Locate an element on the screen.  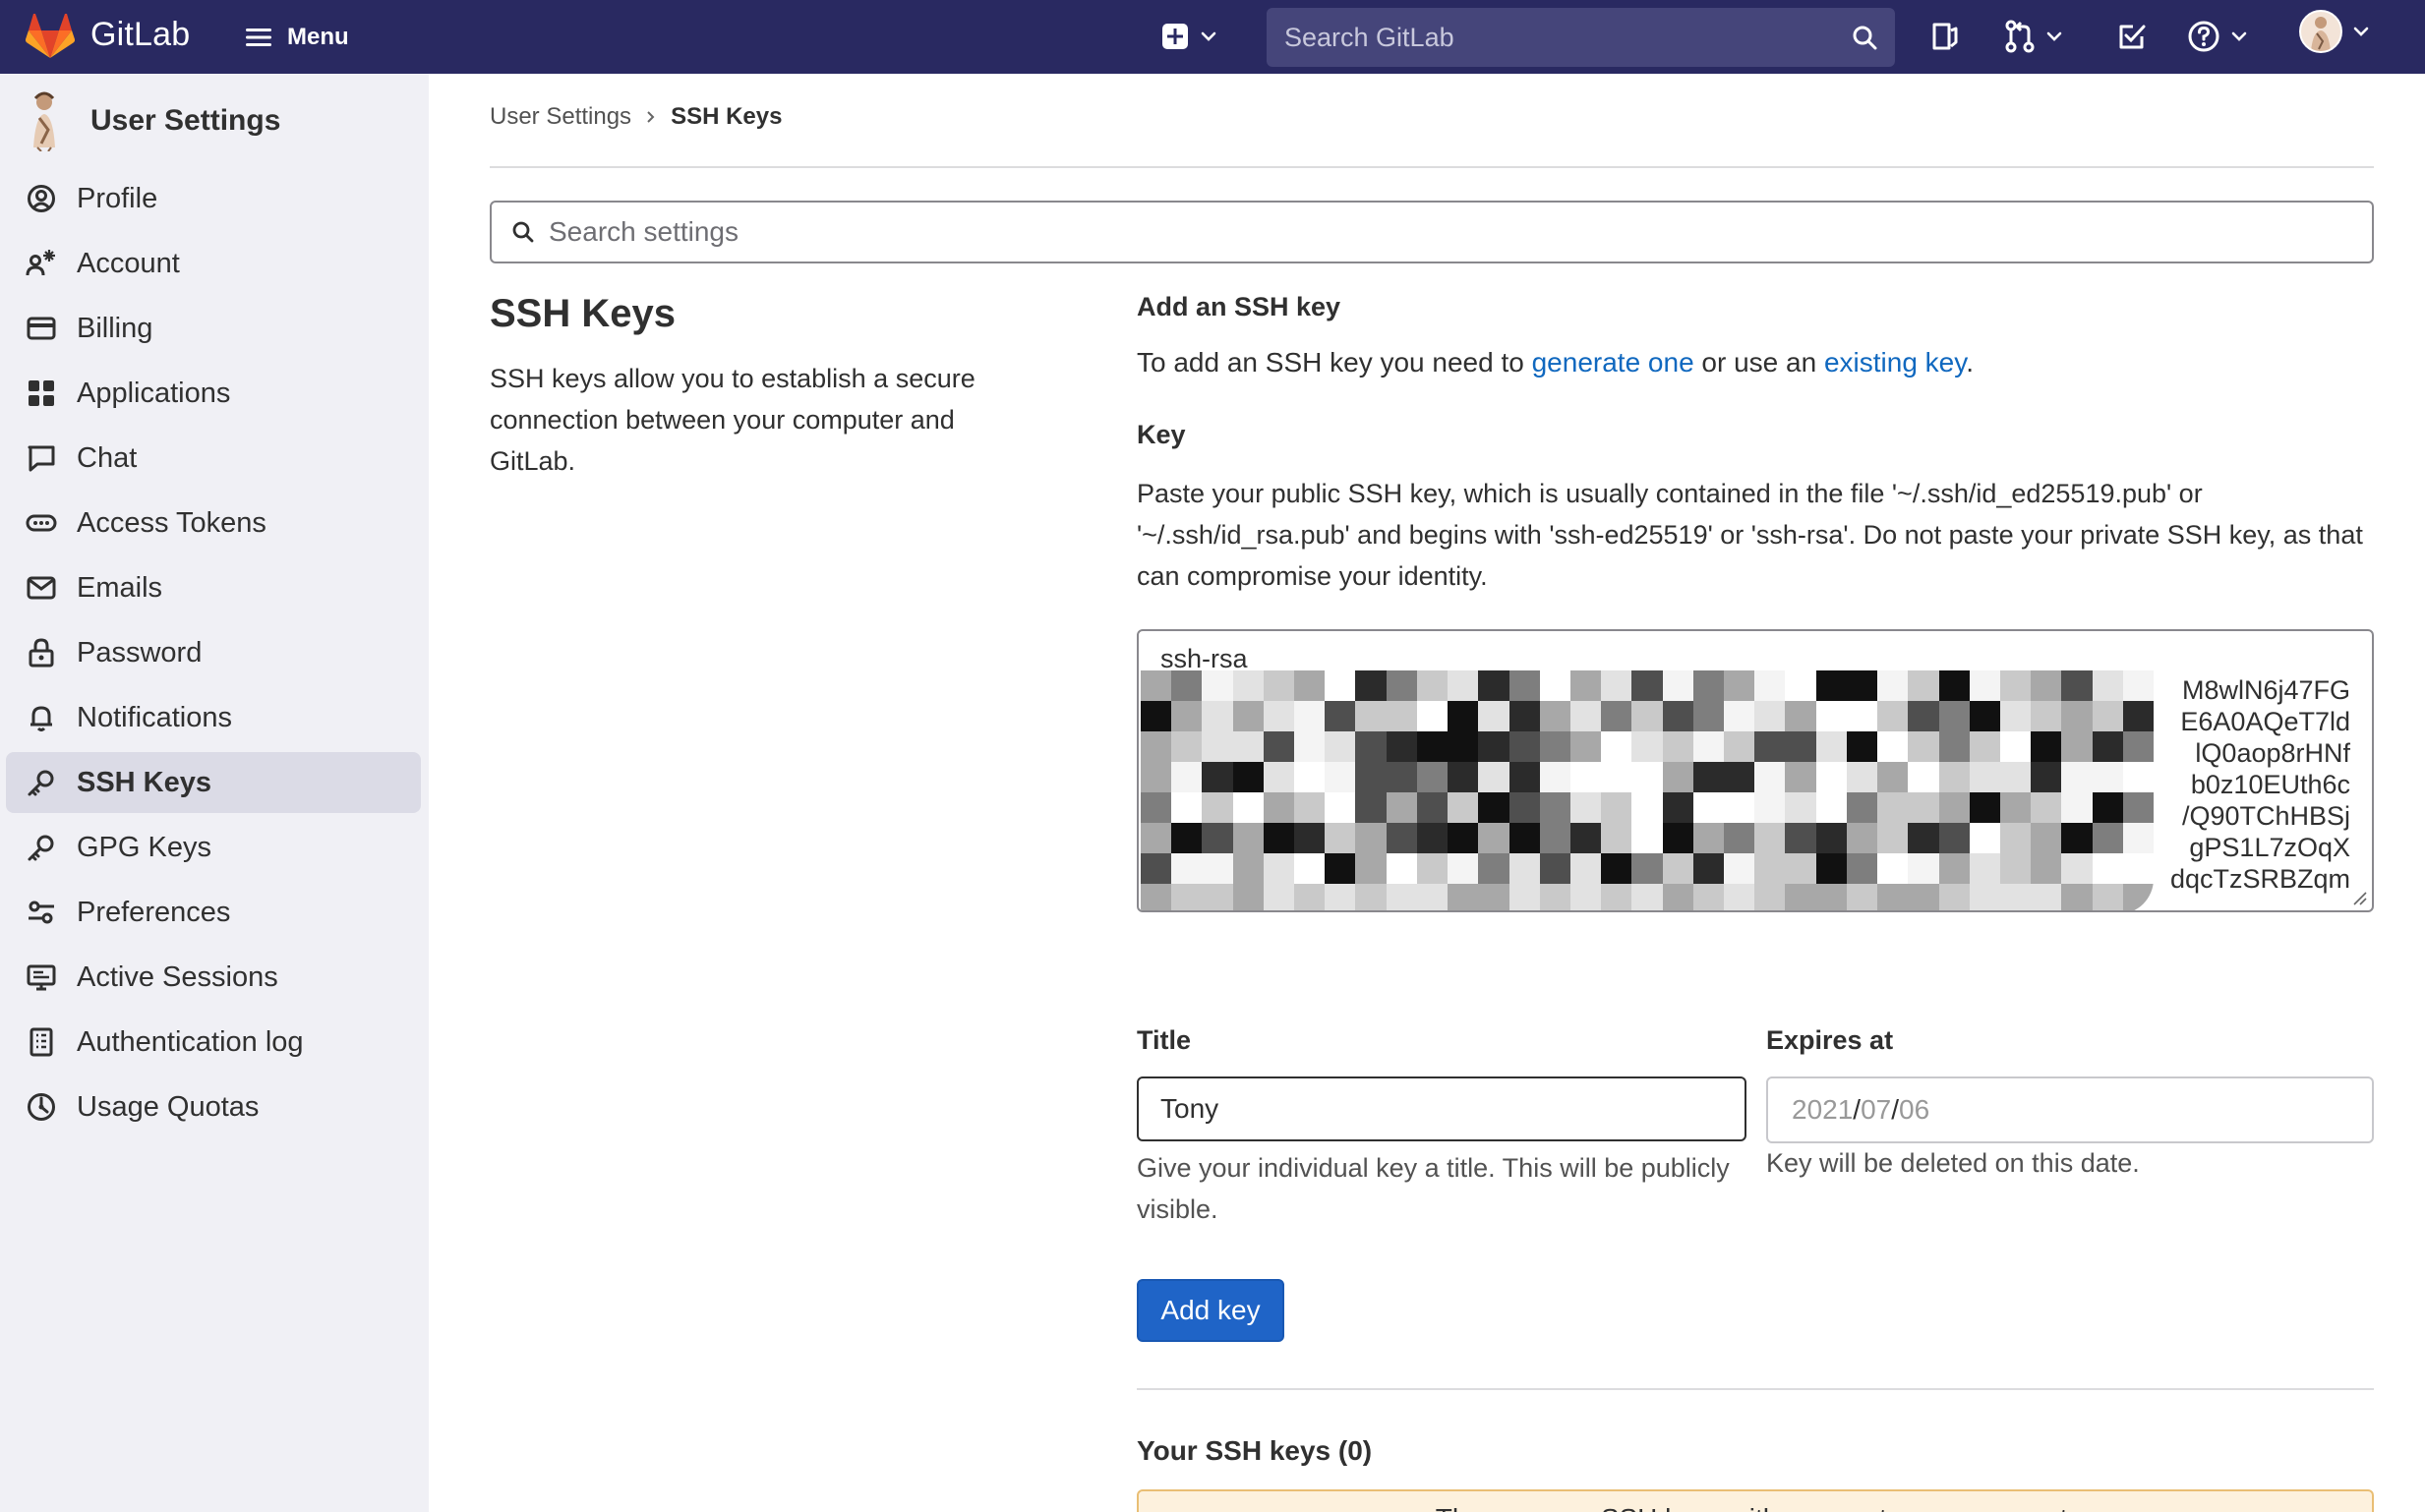
settings-search is located at coordinates (1432, 232).